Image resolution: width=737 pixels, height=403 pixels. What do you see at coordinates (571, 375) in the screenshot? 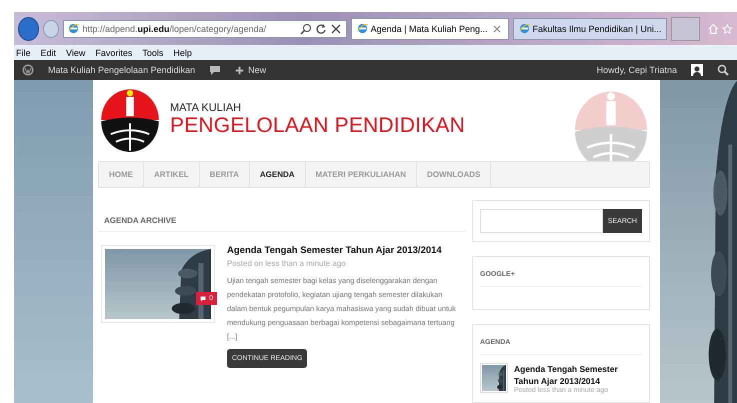
I see `agenda-item-title: Agenda Tengah Semester Tahun Ajar 2013/2014` at bounding box center [571, 375].